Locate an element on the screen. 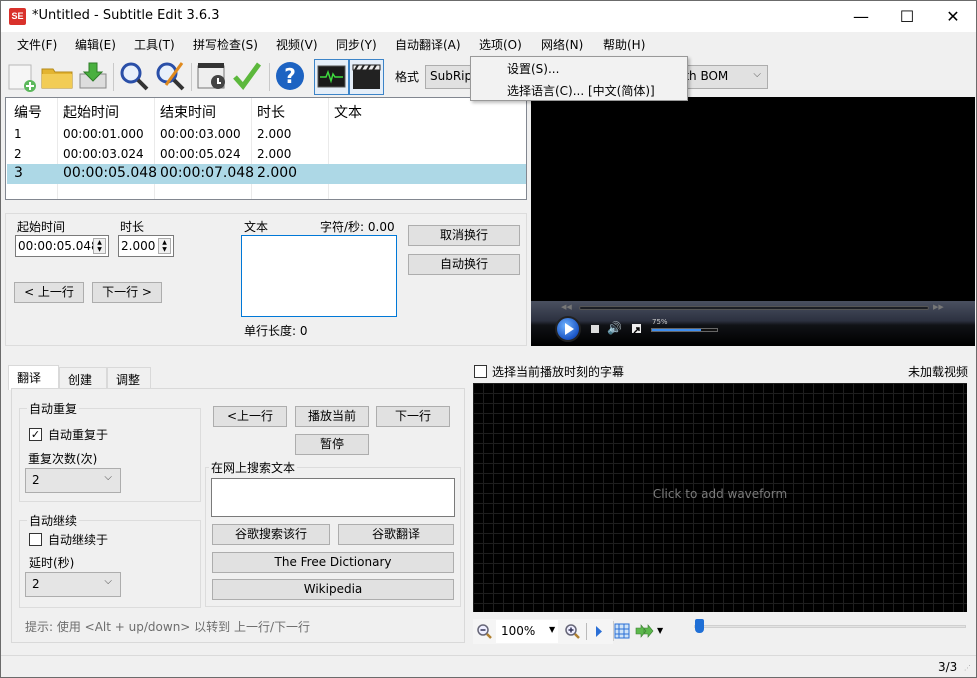 The height and width of the screenshot is (678, 977). wikipedia-button: Wikipedia is located at coordinates (333, 589).